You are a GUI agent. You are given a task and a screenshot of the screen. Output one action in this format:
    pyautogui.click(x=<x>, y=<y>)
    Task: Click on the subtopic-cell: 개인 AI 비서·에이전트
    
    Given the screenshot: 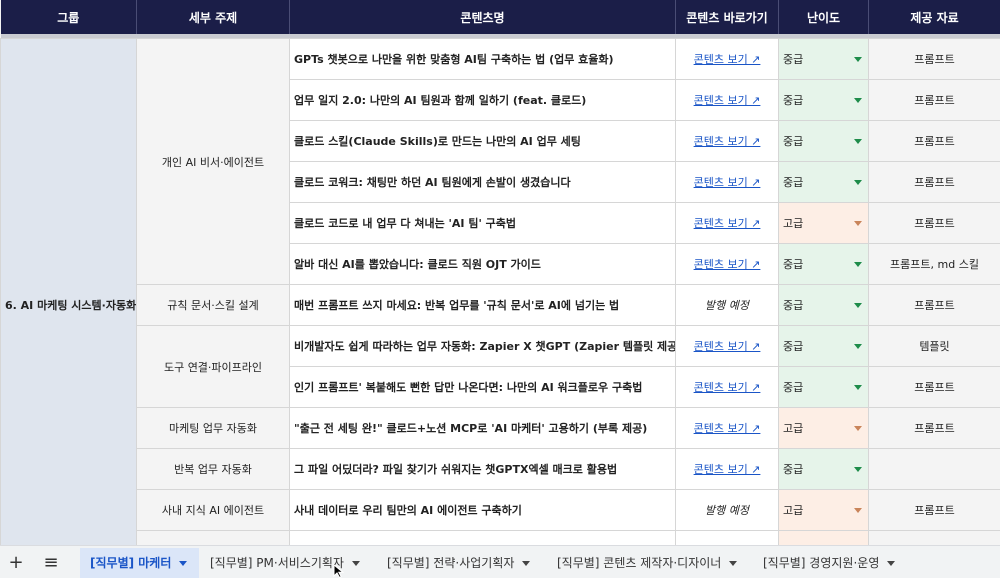 What is the action you would take?
    pyautogui.click(x=213, y=162)
    